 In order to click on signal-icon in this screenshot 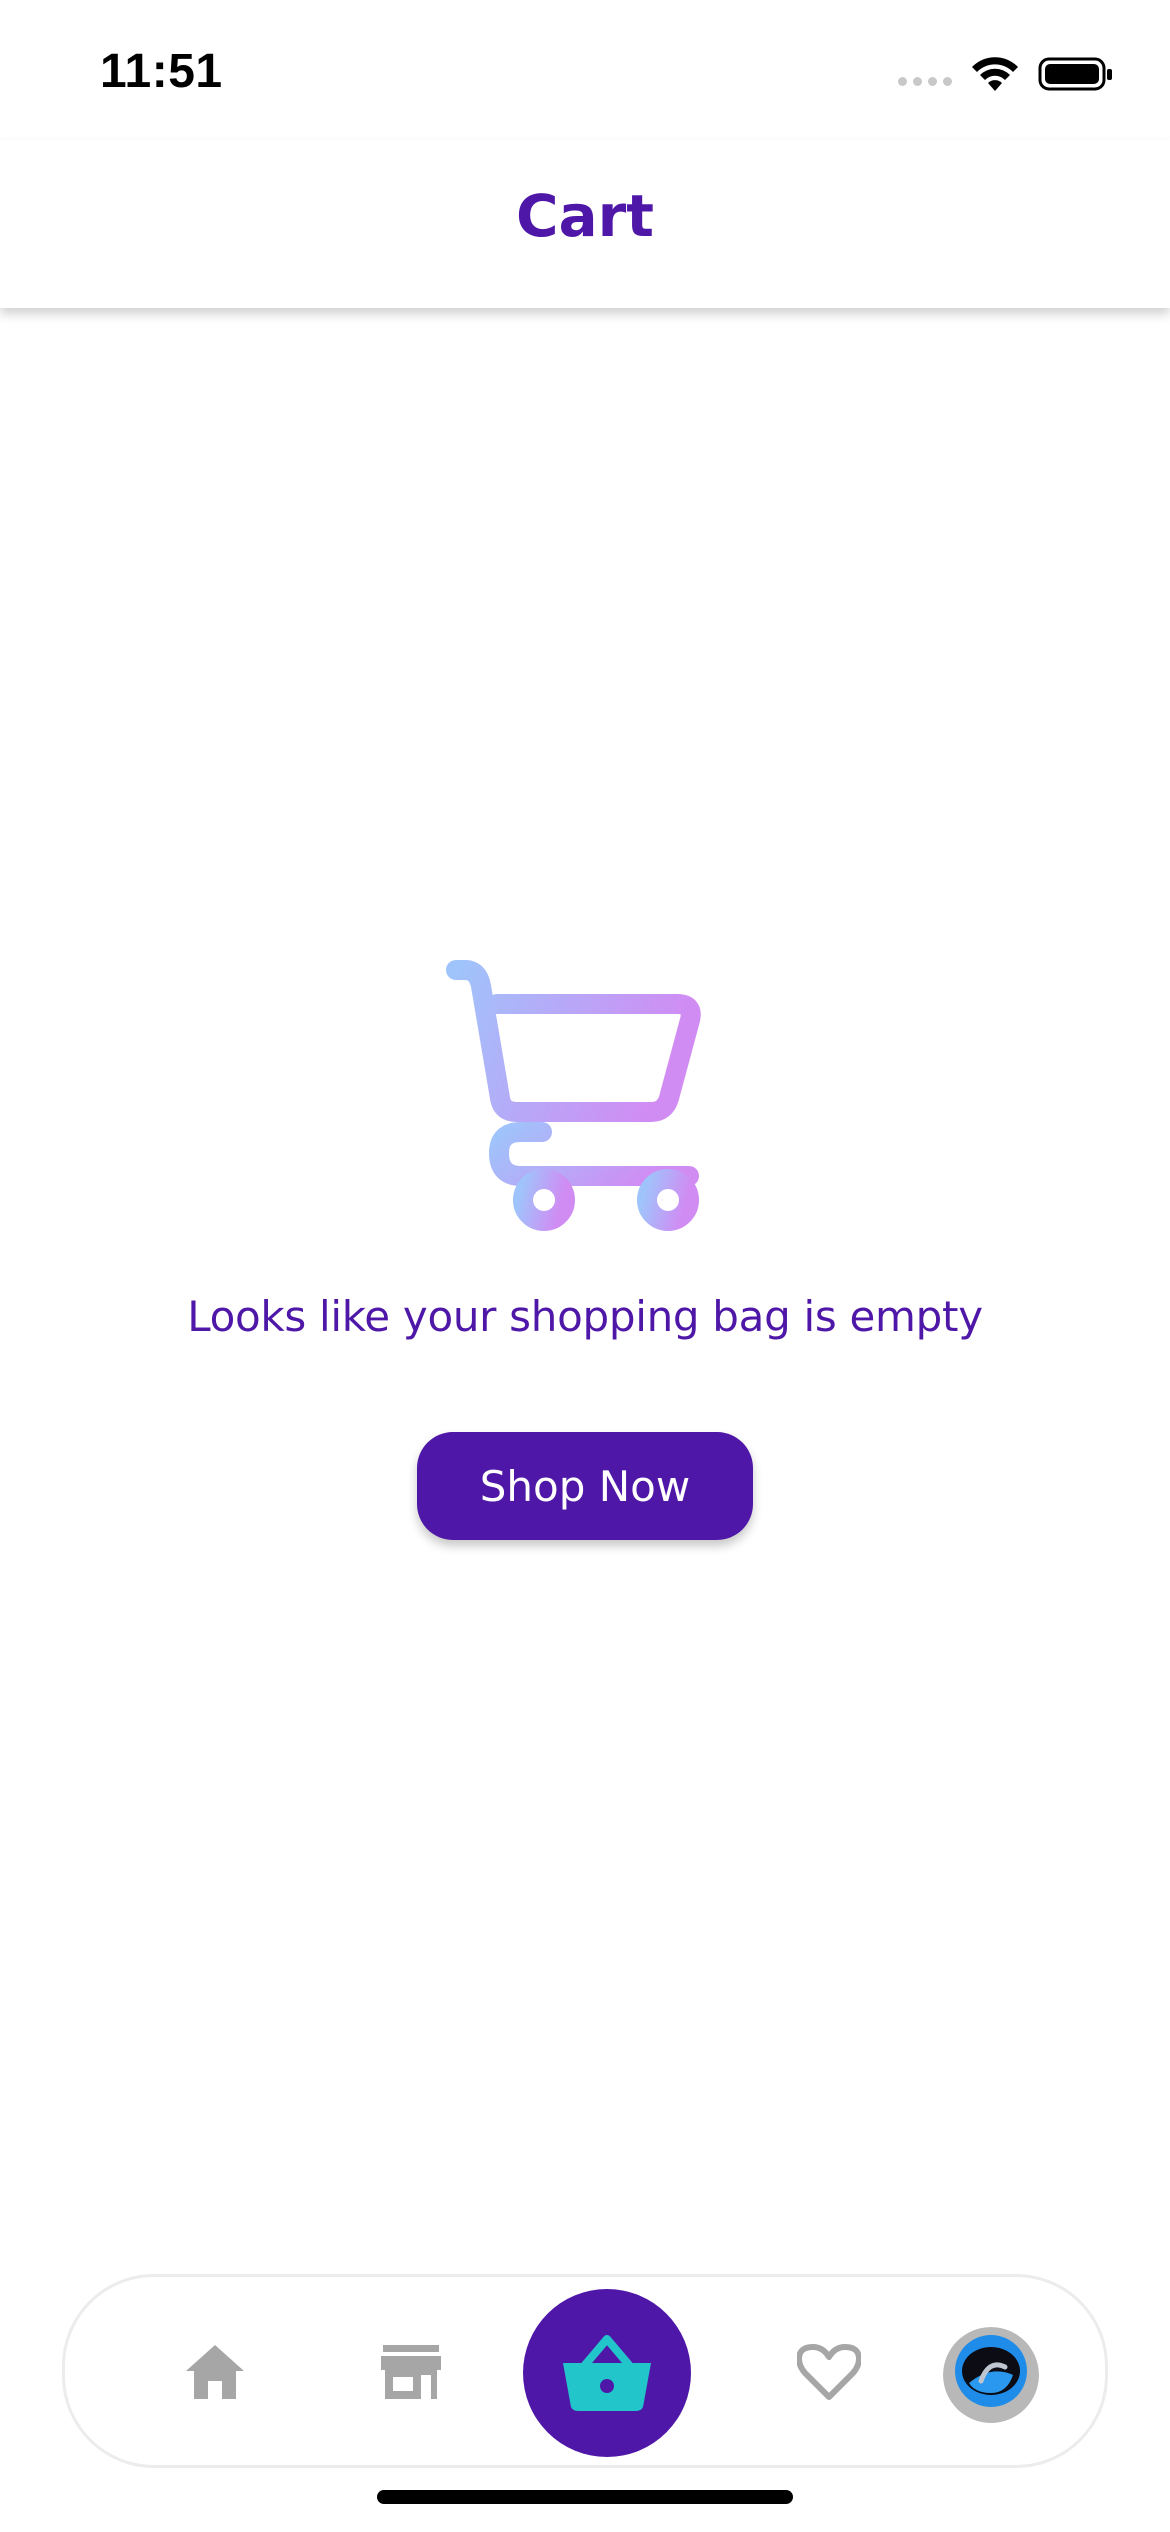, I will do `click(925, 81)`.